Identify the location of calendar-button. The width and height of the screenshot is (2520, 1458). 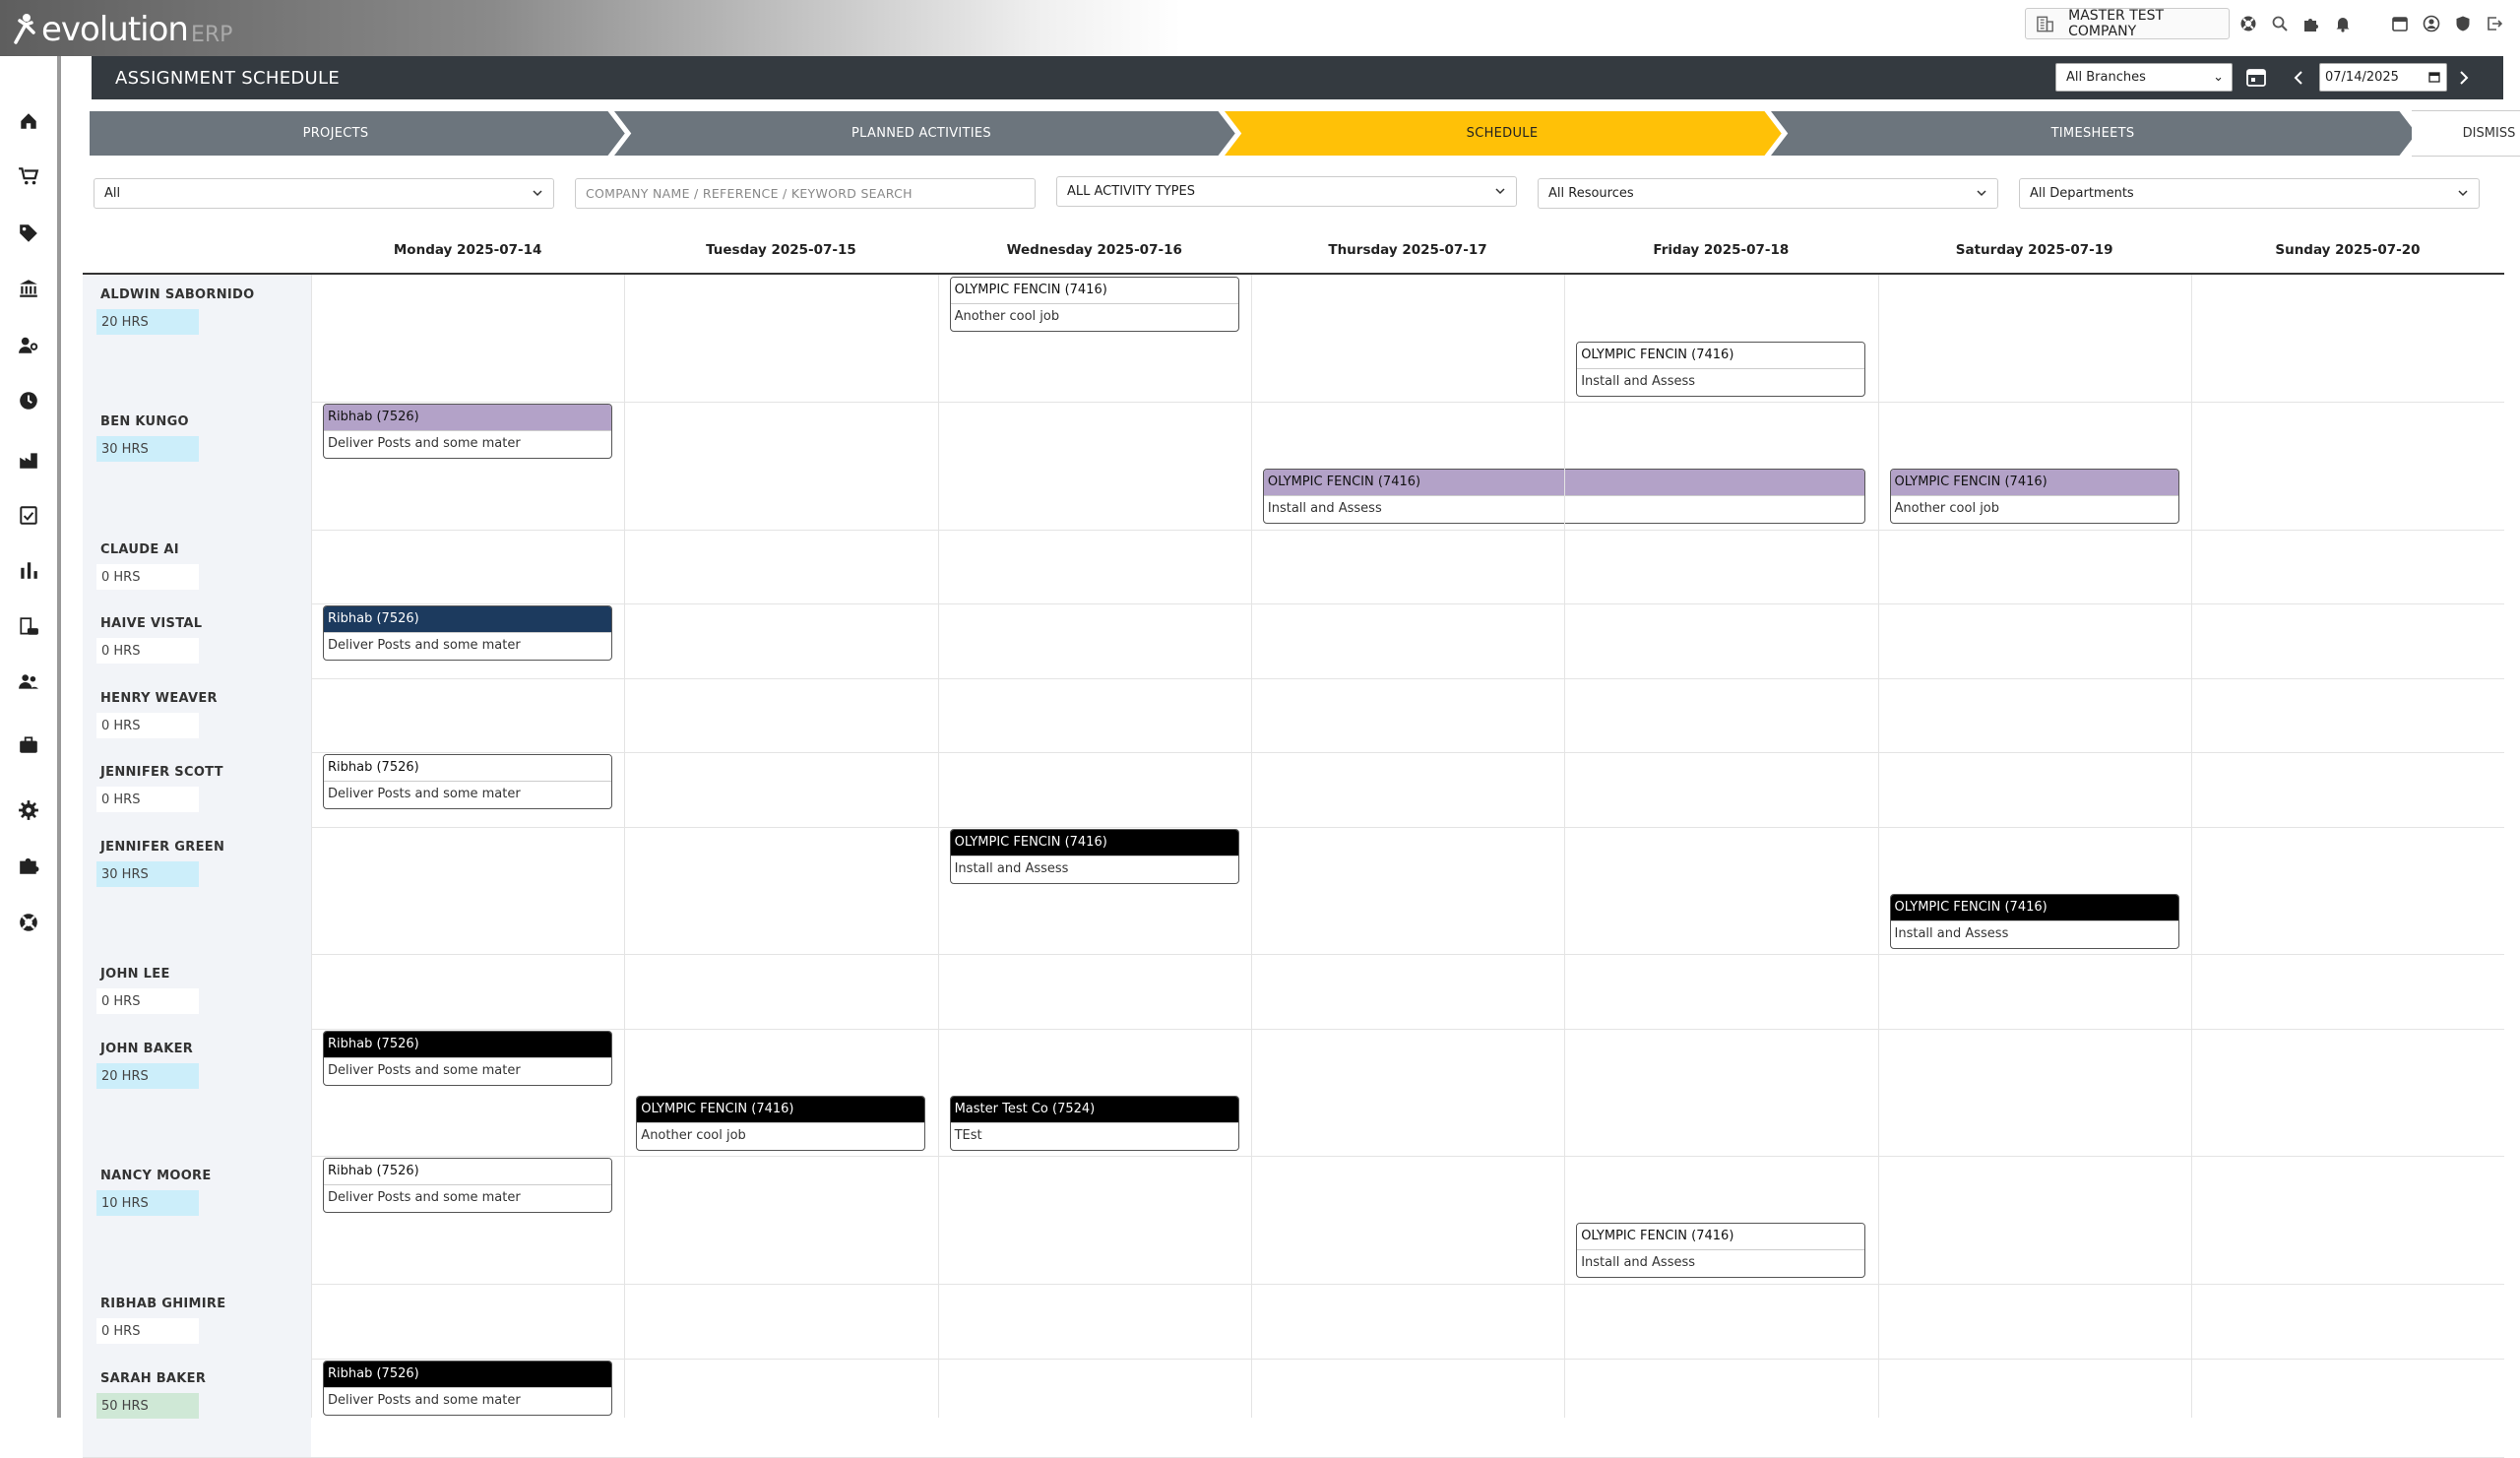
(2257, 78).